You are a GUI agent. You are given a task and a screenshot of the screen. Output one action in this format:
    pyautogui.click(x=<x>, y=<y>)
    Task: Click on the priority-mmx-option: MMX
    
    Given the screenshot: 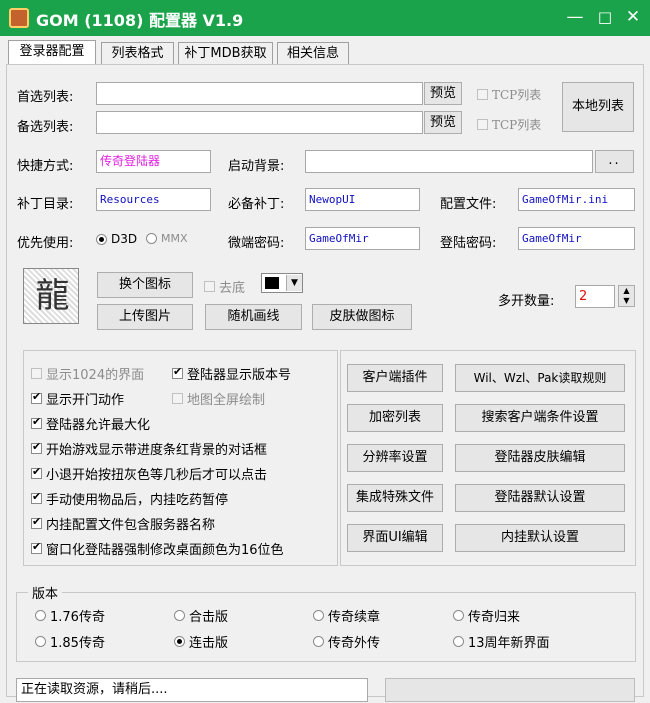 What is the action you would take?
    pyautogui.click(x=167, y=238)
    